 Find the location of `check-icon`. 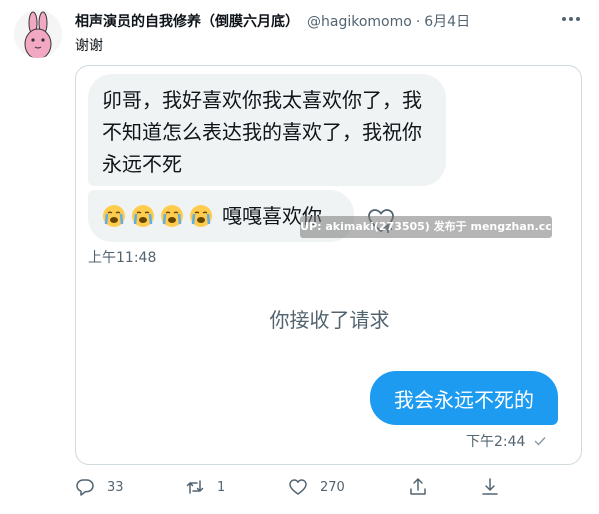

check-icon is located at coordinates (540, 441).